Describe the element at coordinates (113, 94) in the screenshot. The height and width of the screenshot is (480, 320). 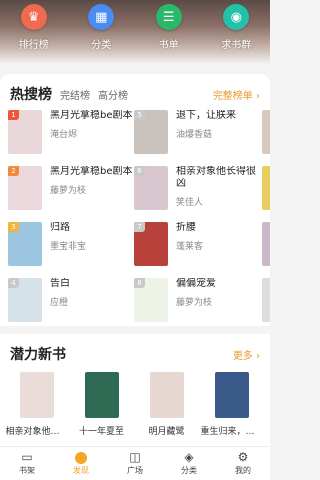
I see `tab-high-score: 高分榜` at that location.